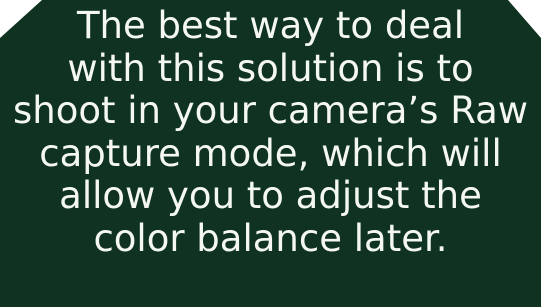 The image size is (541, 307). Describe the element at coordinates (270, 25) in the screenshot. I see `pullquote-line-1: The best way to deal` at that location.